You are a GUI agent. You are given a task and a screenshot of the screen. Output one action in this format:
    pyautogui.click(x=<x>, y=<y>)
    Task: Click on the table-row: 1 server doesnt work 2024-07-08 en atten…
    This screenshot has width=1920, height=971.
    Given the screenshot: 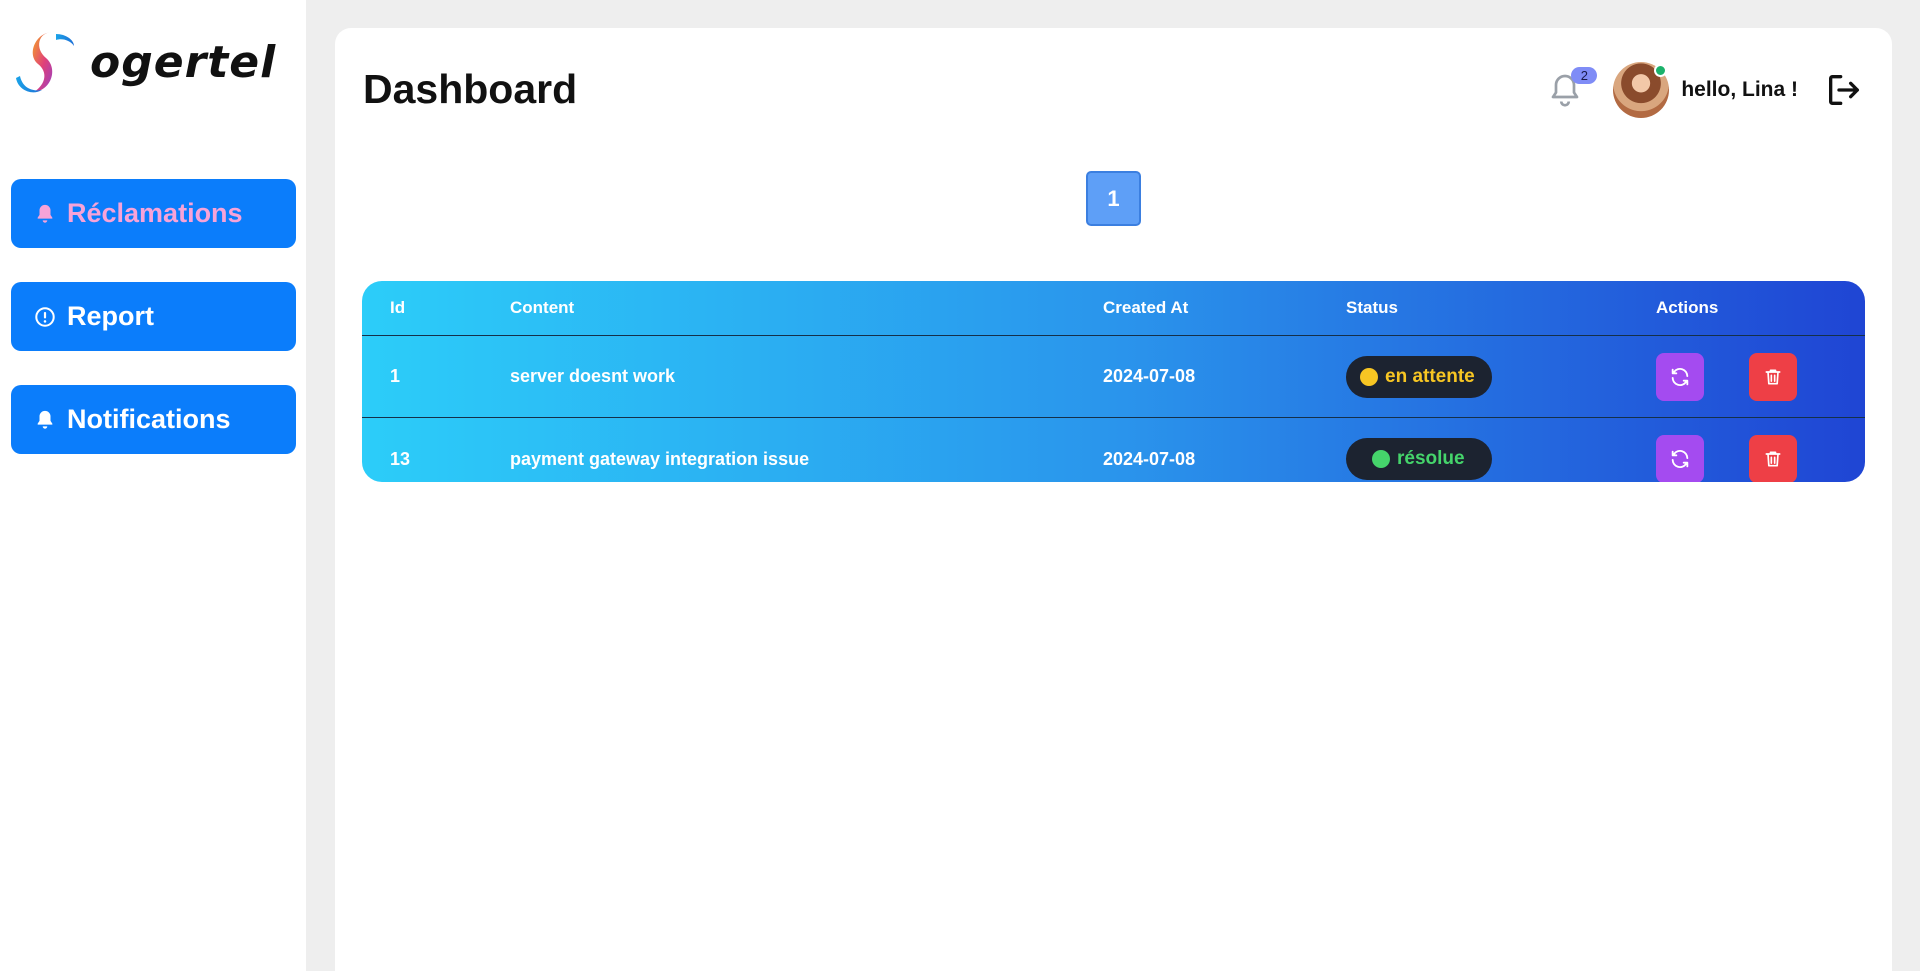 What is the action you would take?
    pyautogui.click(x=1113, y=377)
    